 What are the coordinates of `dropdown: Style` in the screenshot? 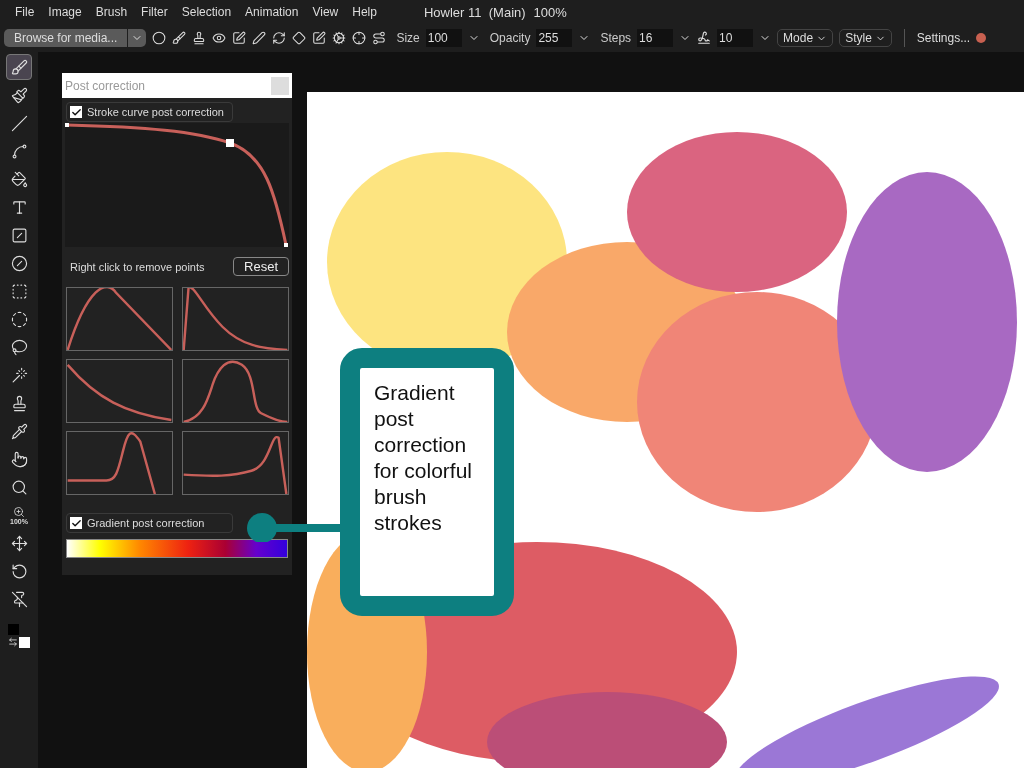 It's located at (865, 38).